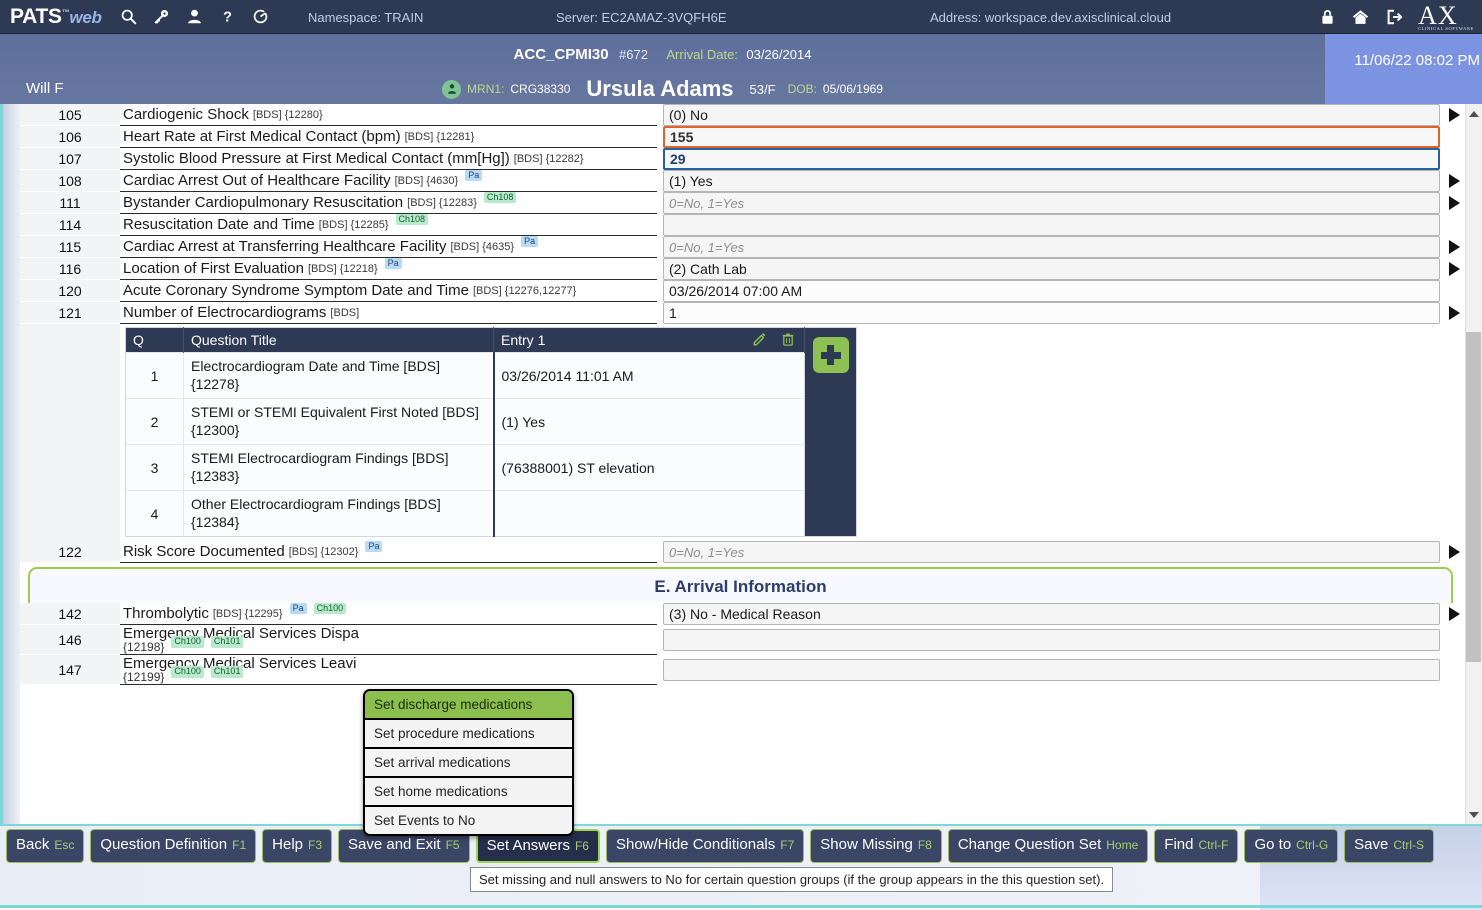 This screenshot has width=1482, height=910. I want to click on app-logo: PATS™web, so click(56, 16).